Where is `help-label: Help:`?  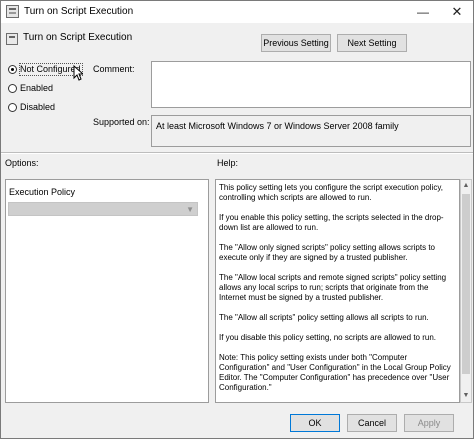 help-label: Help: is located at coordinates (228, 163).